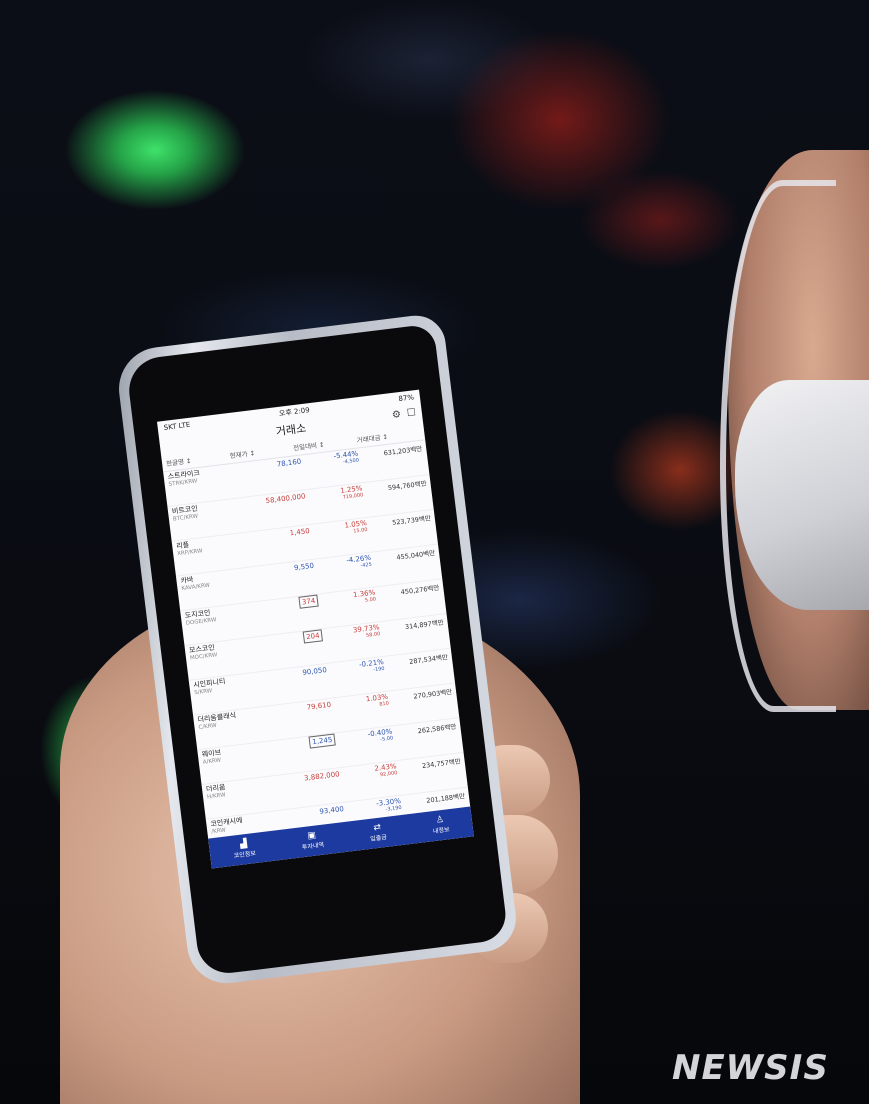  Describe the element at coordinates (371, 772) in the screenshot. I see `coin-change: 2.43% 92,000` at that location.